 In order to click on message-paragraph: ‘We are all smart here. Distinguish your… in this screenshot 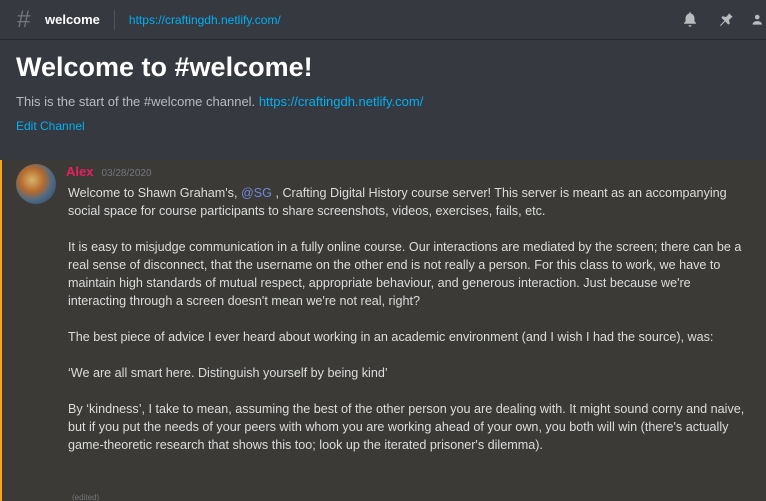, I will do `click(228, 373)`.